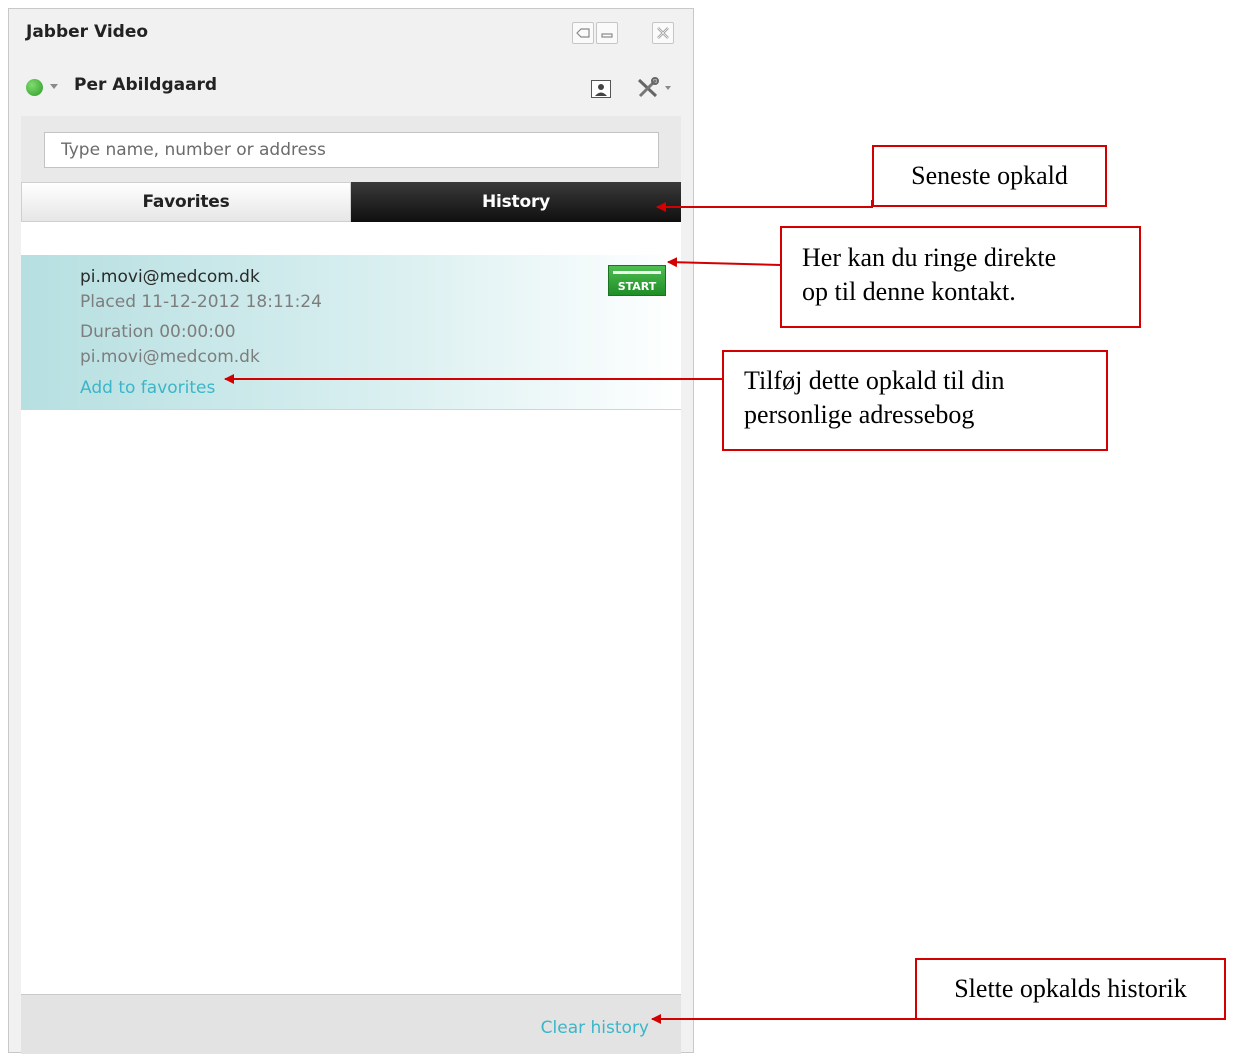 This screenshot has height=1055, width=1249. Describe the element at coordinates (201, 302) in the screenshot. I see `call-placed-time: Placed 11-12-2012 18:11:24` at that location.